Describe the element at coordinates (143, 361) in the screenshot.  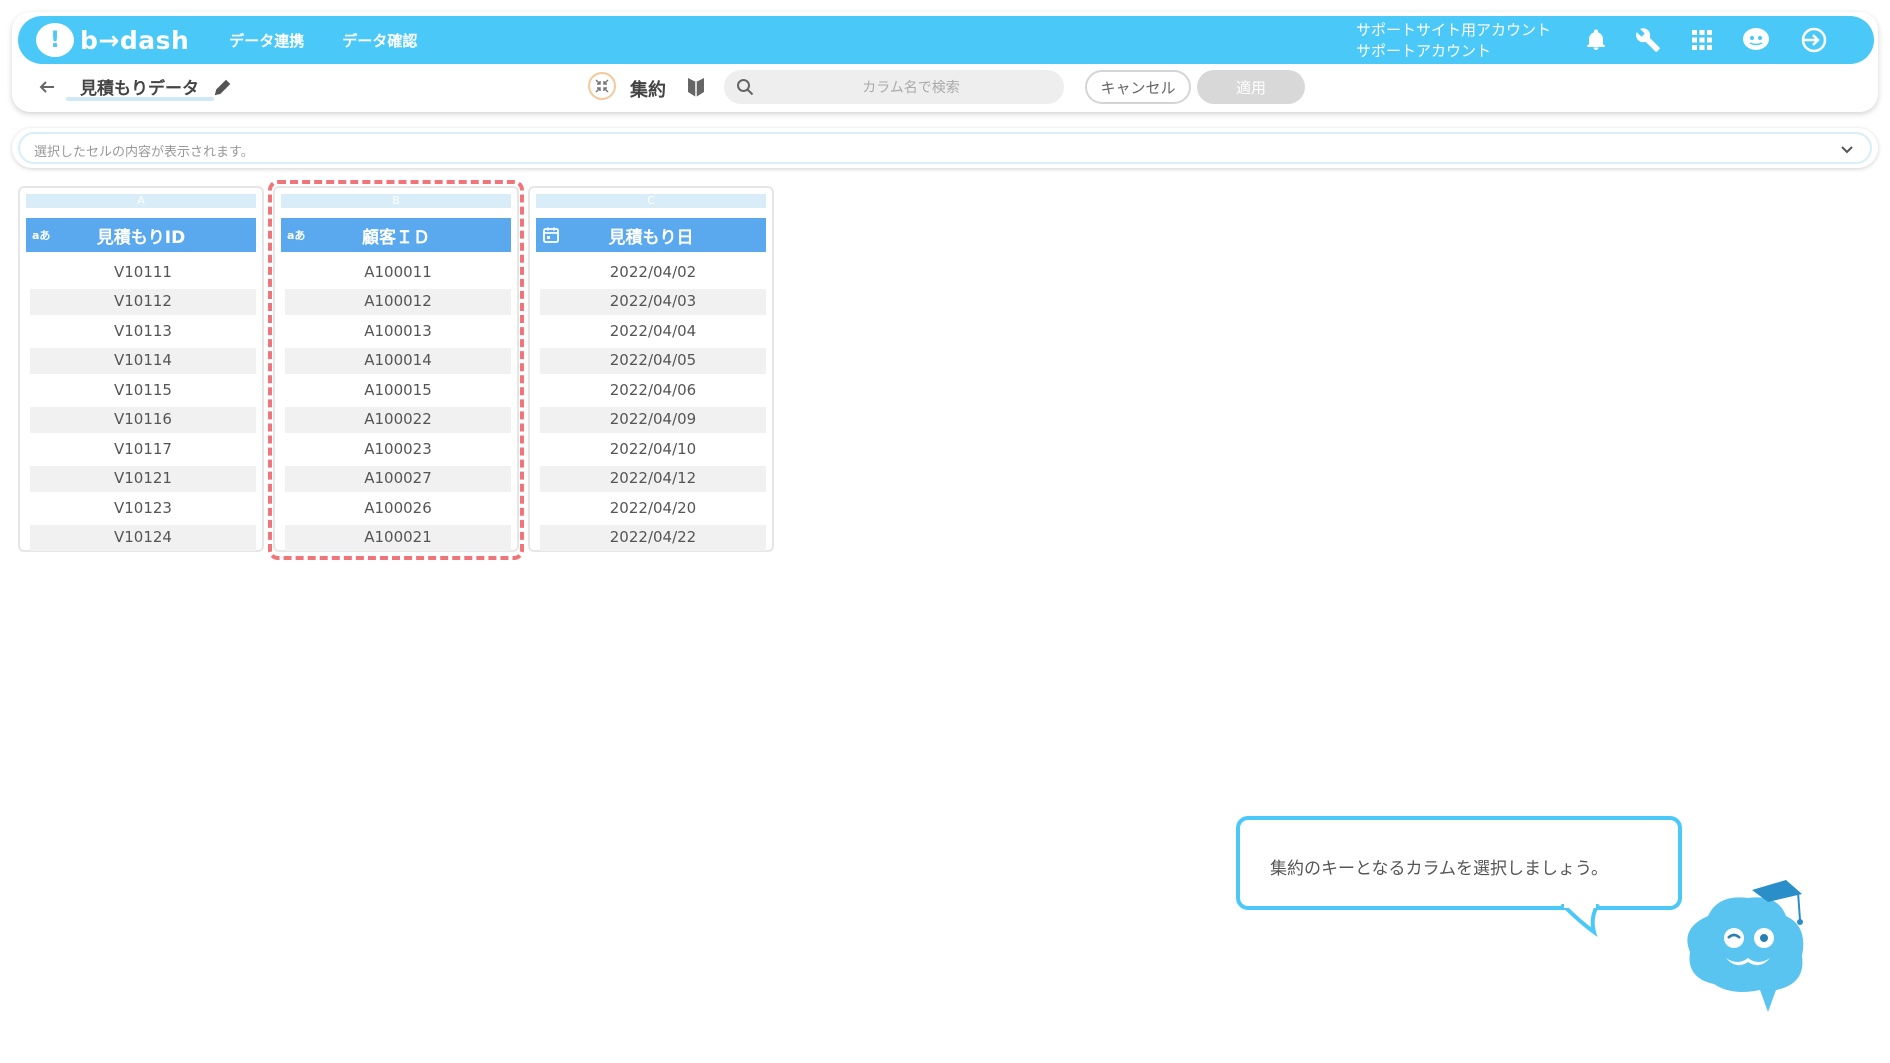
I see `table-cell: V10114` at that location.